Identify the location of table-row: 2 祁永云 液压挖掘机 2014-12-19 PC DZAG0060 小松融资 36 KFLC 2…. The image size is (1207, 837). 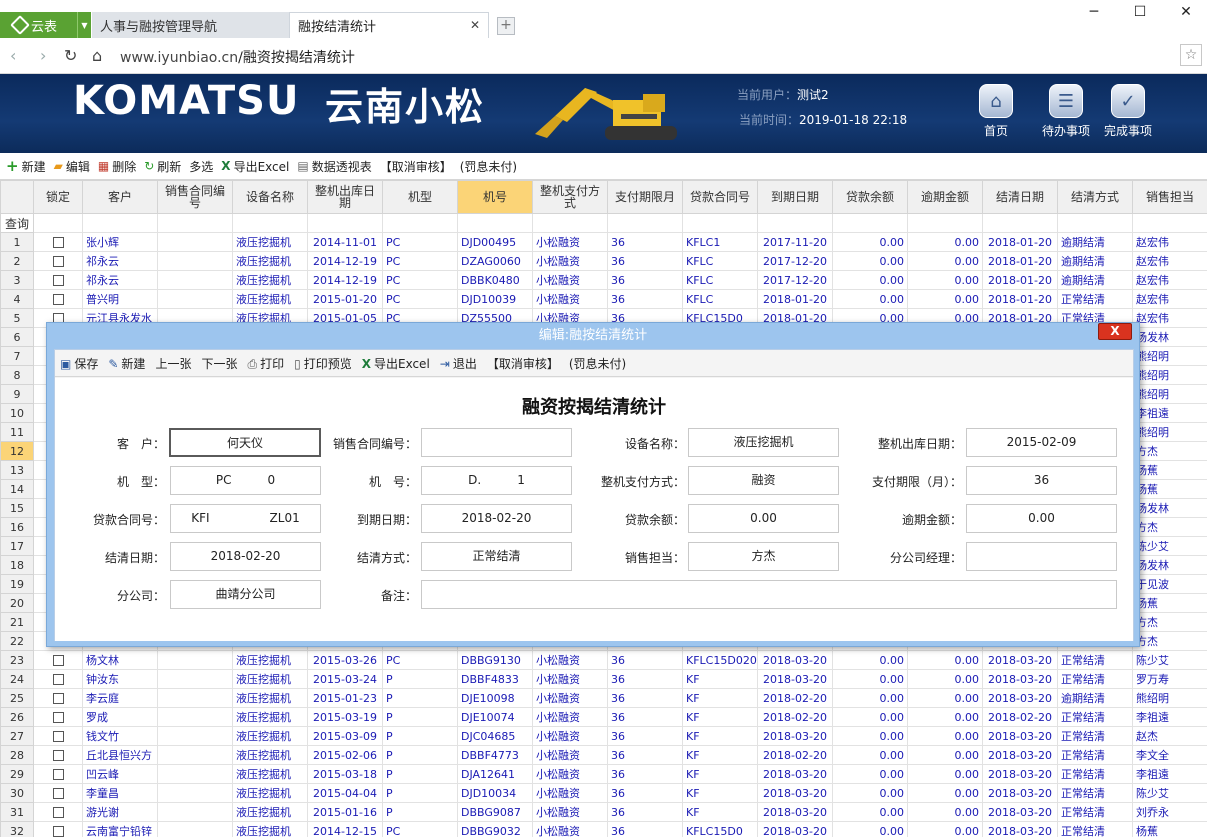
(603, 261).